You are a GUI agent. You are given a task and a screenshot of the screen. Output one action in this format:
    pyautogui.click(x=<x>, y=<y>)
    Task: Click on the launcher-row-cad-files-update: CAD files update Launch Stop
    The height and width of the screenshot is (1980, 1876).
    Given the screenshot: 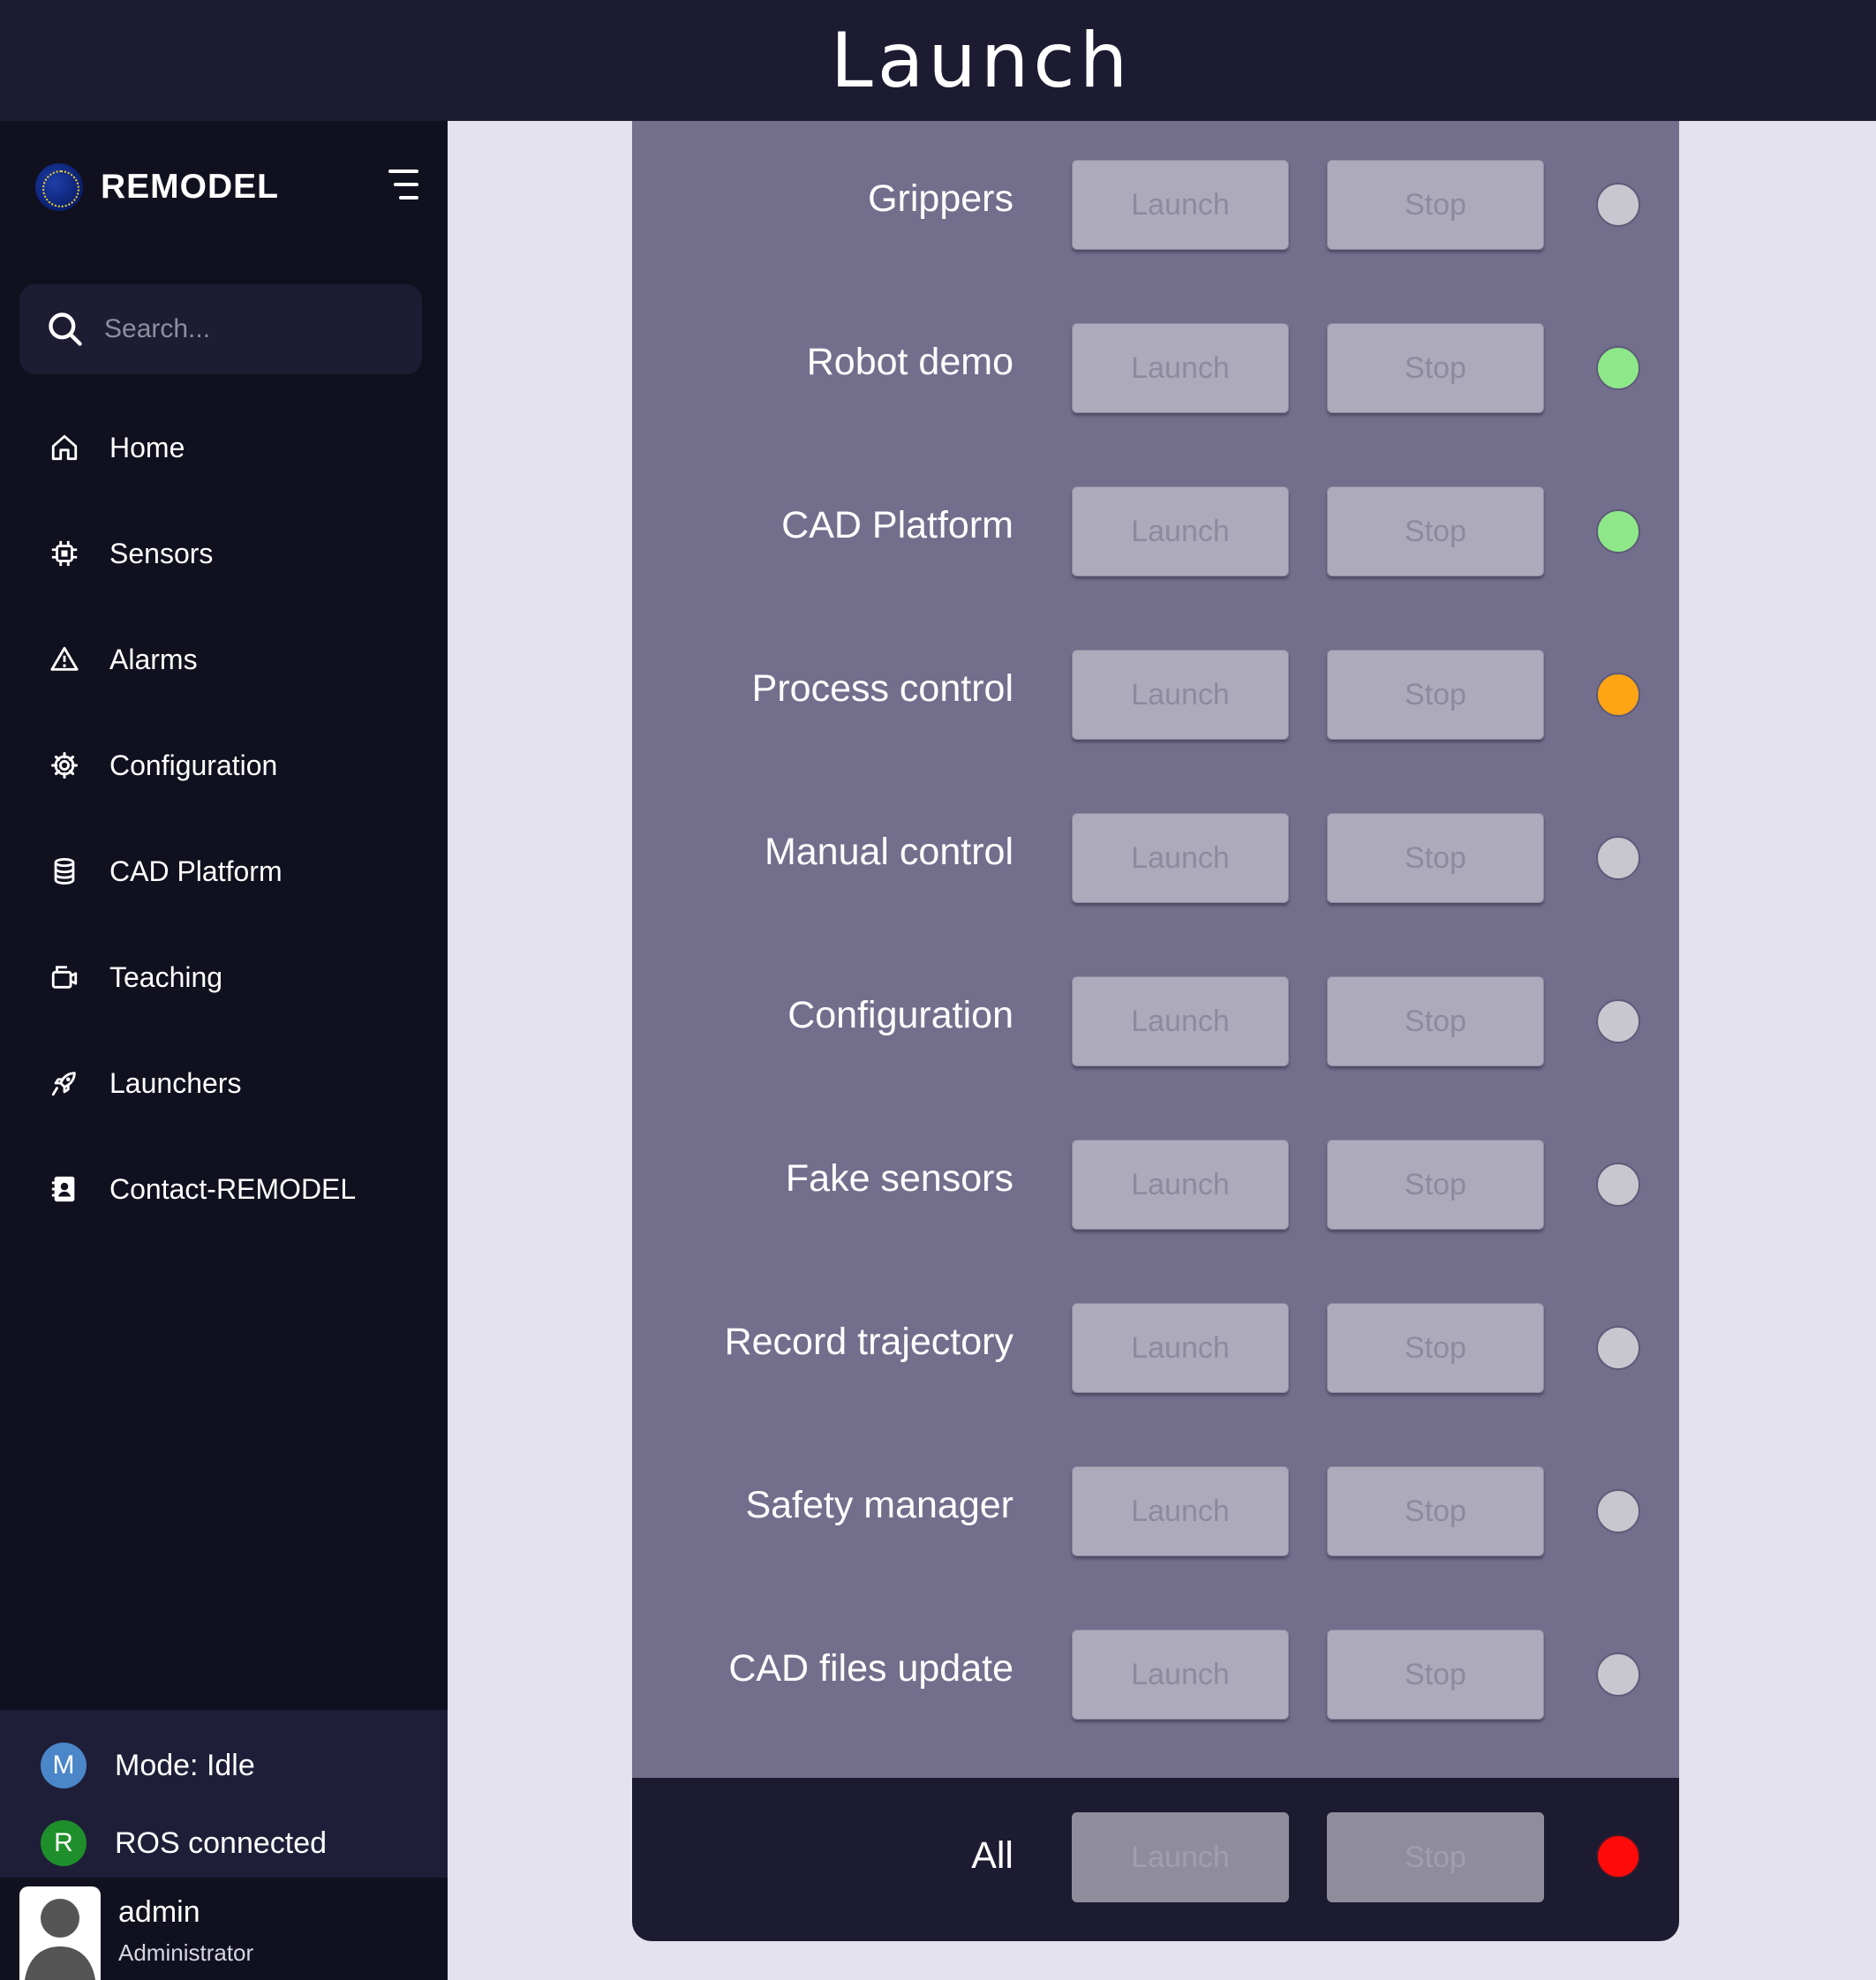 What is the action you would take?
    pyautogui.click(x=1155, y=1674)
    